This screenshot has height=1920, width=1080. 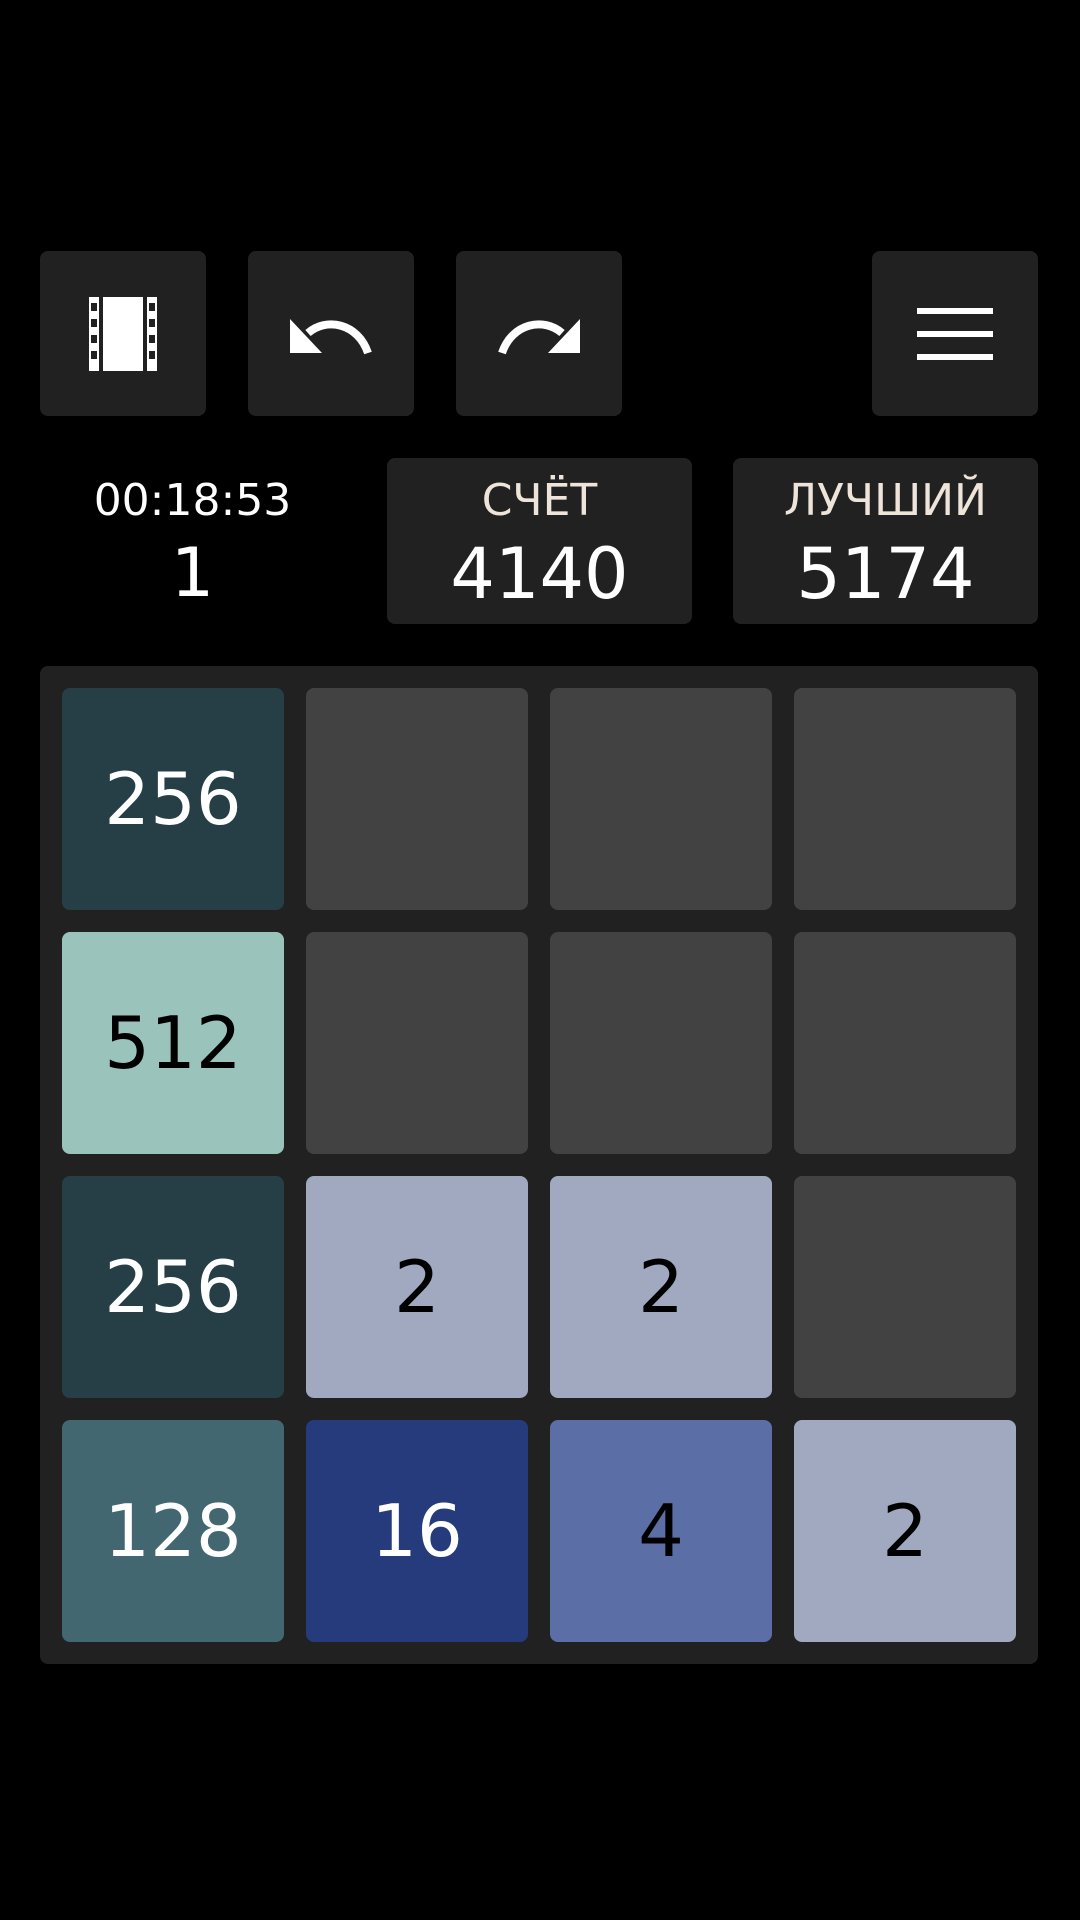 I want to click on redo-button, so click(x=539, y=333).